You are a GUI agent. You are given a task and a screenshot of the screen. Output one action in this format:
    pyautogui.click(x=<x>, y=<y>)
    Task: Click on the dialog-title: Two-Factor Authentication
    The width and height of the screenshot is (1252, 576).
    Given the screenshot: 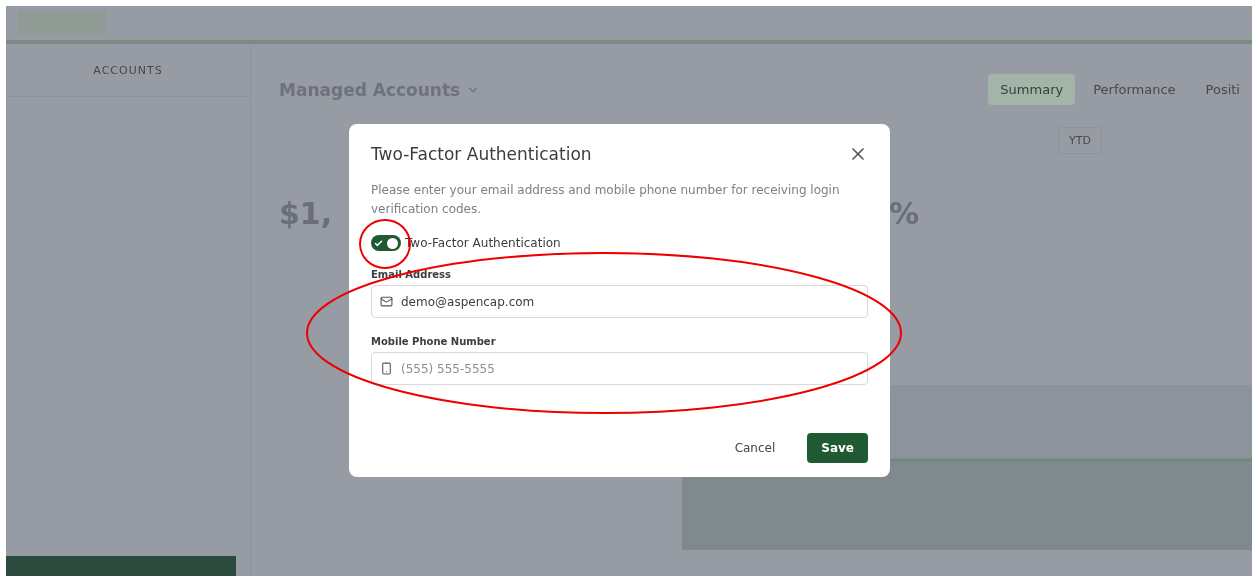 What is the action you would take?
    pyautogui.click(x=481, y=154)
    